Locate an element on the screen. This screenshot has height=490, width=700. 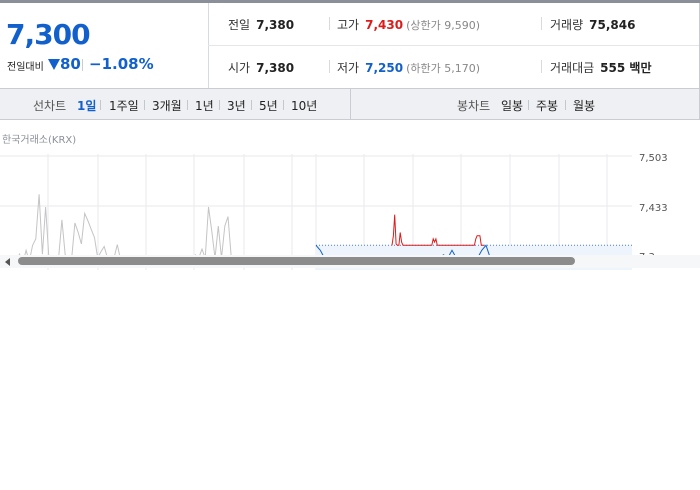
current-price-area: 7,300 전일대비 80 −1.08% is located at coordinates (104, 45).